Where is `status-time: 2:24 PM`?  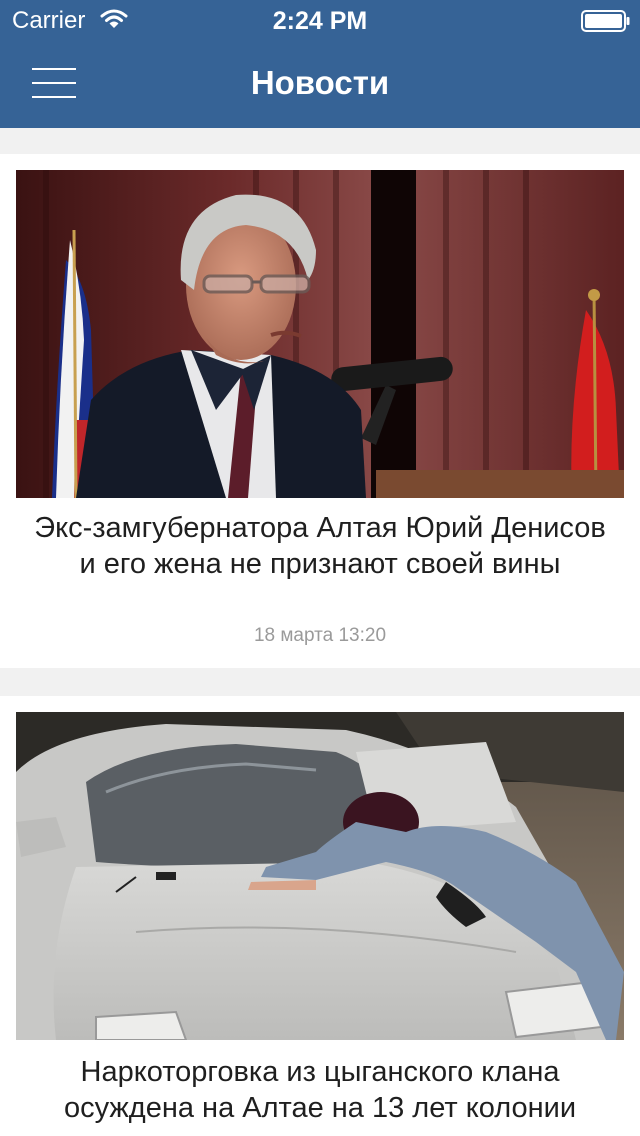 status-time: 2:24 PM is located at coordinates (320, 21).